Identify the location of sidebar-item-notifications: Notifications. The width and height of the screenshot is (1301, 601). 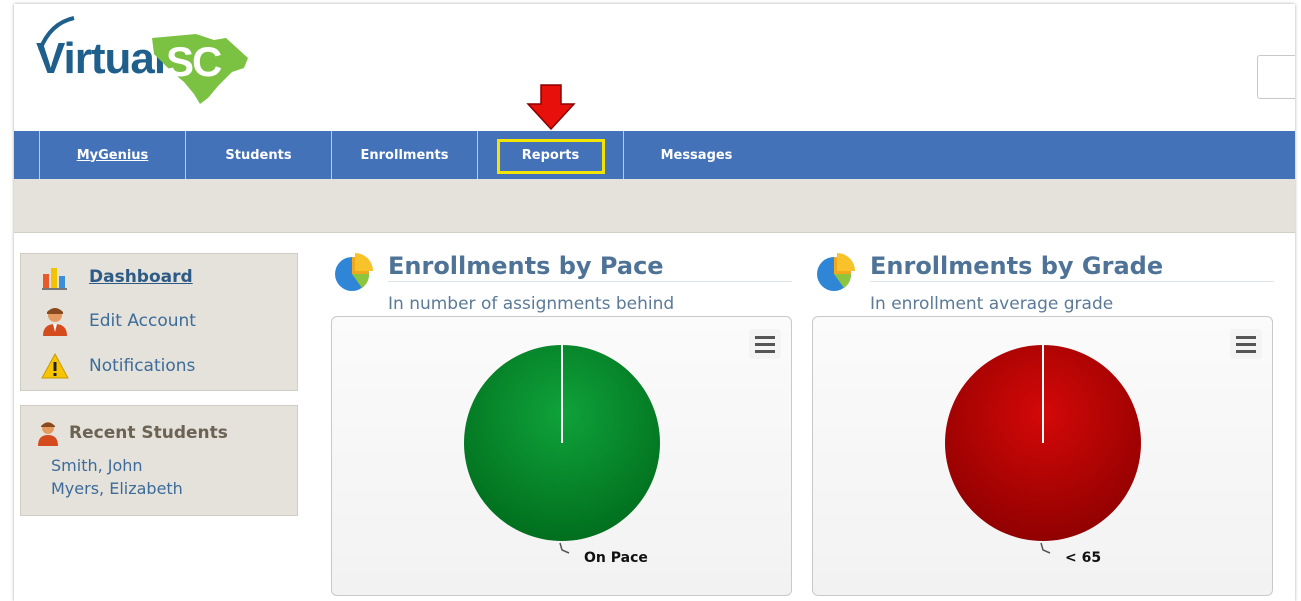
(118, 366).